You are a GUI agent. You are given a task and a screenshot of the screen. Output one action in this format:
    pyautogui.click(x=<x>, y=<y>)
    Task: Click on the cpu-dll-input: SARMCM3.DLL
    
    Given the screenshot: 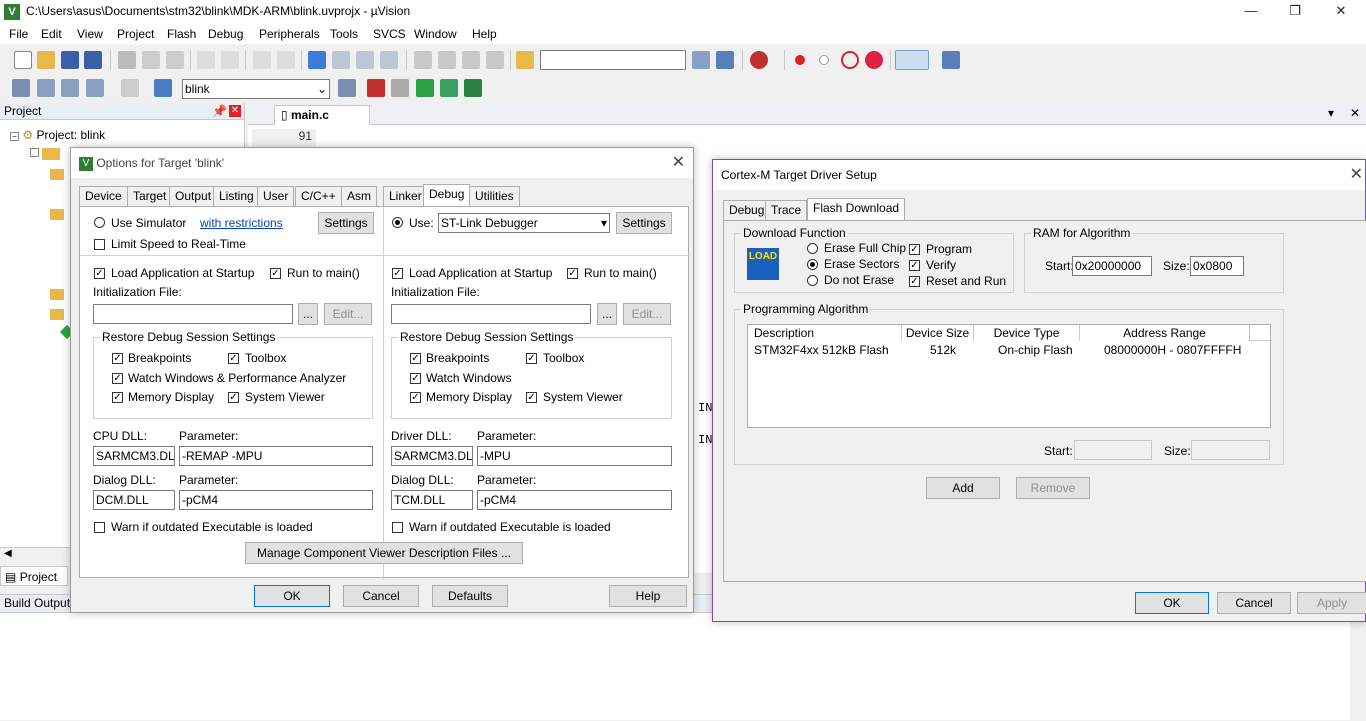 What is the action you would take?
    pyautogui.click(x=134, y=456)
    